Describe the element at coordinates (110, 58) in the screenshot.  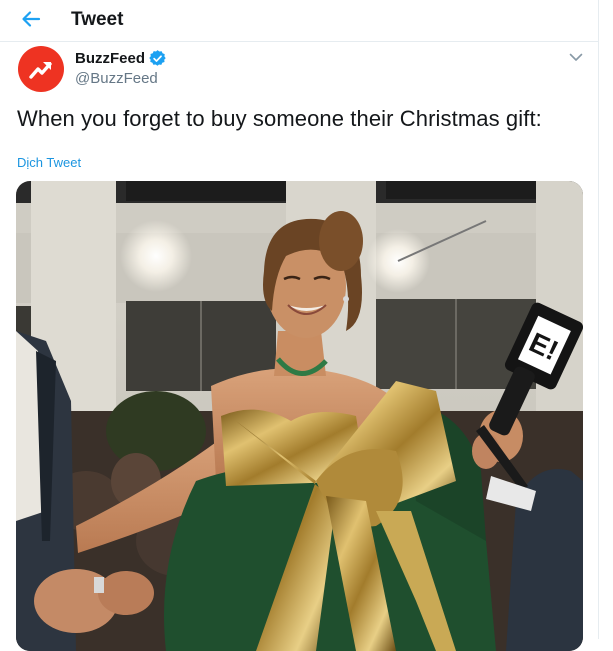
I see `author-name-text: BuzzFeed` at that location.